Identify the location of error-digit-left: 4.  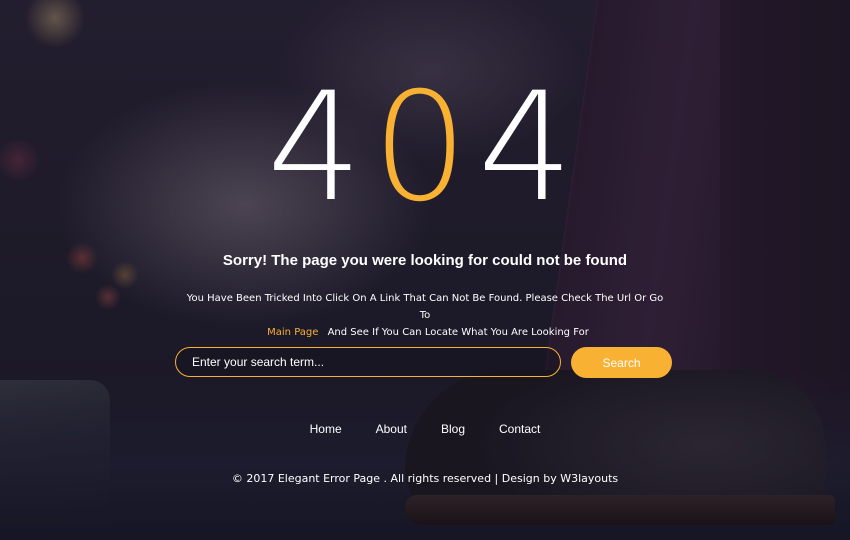
(319, 148).